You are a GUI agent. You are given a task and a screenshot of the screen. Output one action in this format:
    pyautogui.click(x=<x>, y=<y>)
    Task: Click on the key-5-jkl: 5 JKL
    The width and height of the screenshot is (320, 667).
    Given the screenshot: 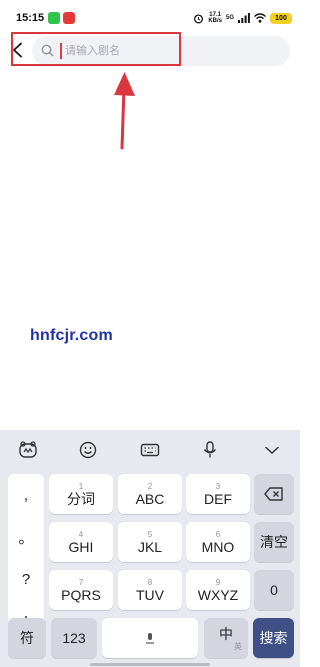 What is the action you would take?
    pyautogui.click(x=150, y=542)
    